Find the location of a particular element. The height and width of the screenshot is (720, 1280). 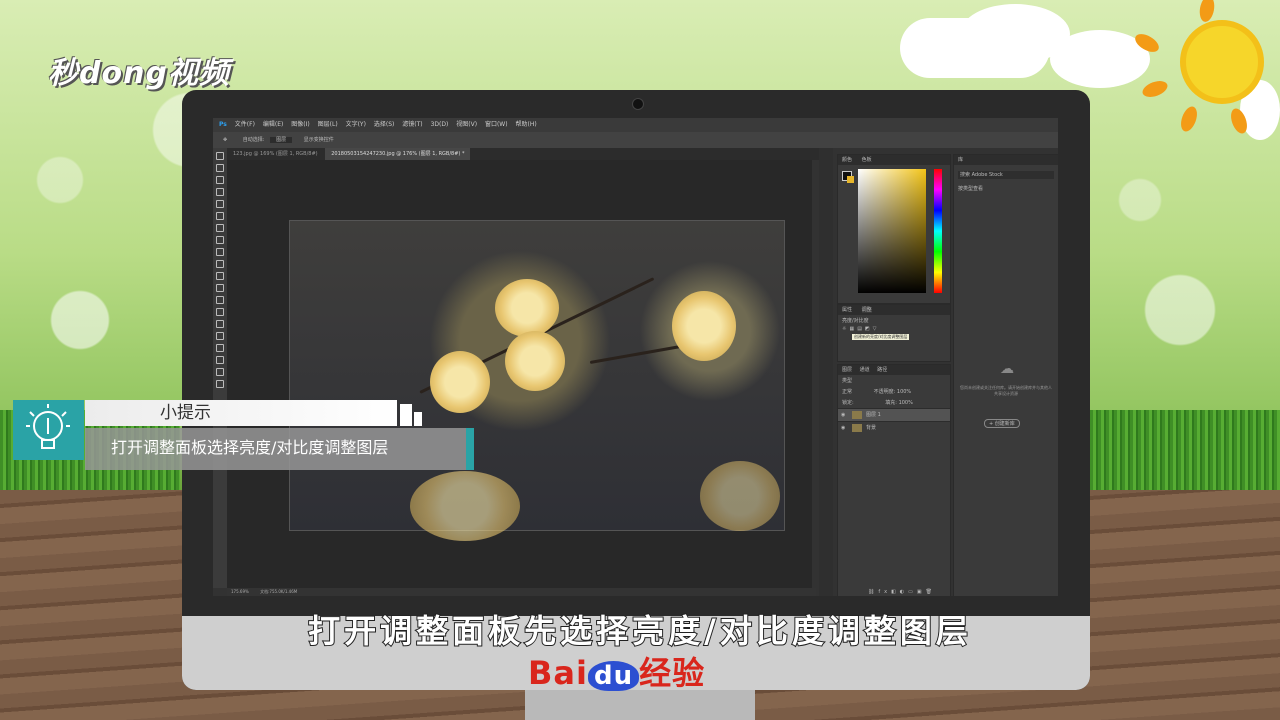

tab-adjustments: 调整 is located at coordinates (866, 310).